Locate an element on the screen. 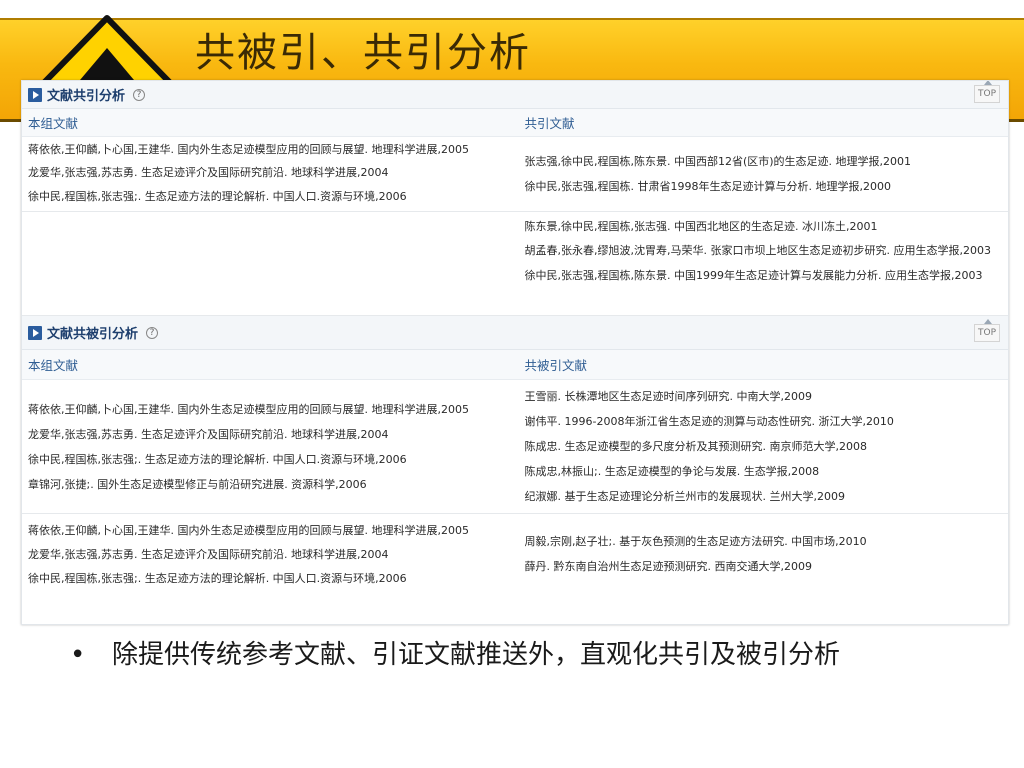 The height and width of the screenshot is (768, 1024). reference-link: 周毅,宗刚,赵子壮;. 基于灰色预测的生态足迹方法研究. 中国市场,2010 is located at coordinates (767, 541).